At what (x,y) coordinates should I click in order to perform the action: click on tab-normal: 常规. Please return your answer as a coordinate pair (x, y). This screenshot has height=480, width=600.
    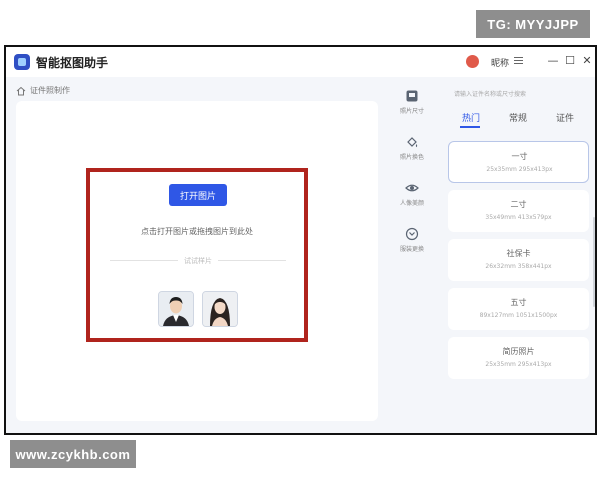
    Looking at the image, I should click on (518, 117).